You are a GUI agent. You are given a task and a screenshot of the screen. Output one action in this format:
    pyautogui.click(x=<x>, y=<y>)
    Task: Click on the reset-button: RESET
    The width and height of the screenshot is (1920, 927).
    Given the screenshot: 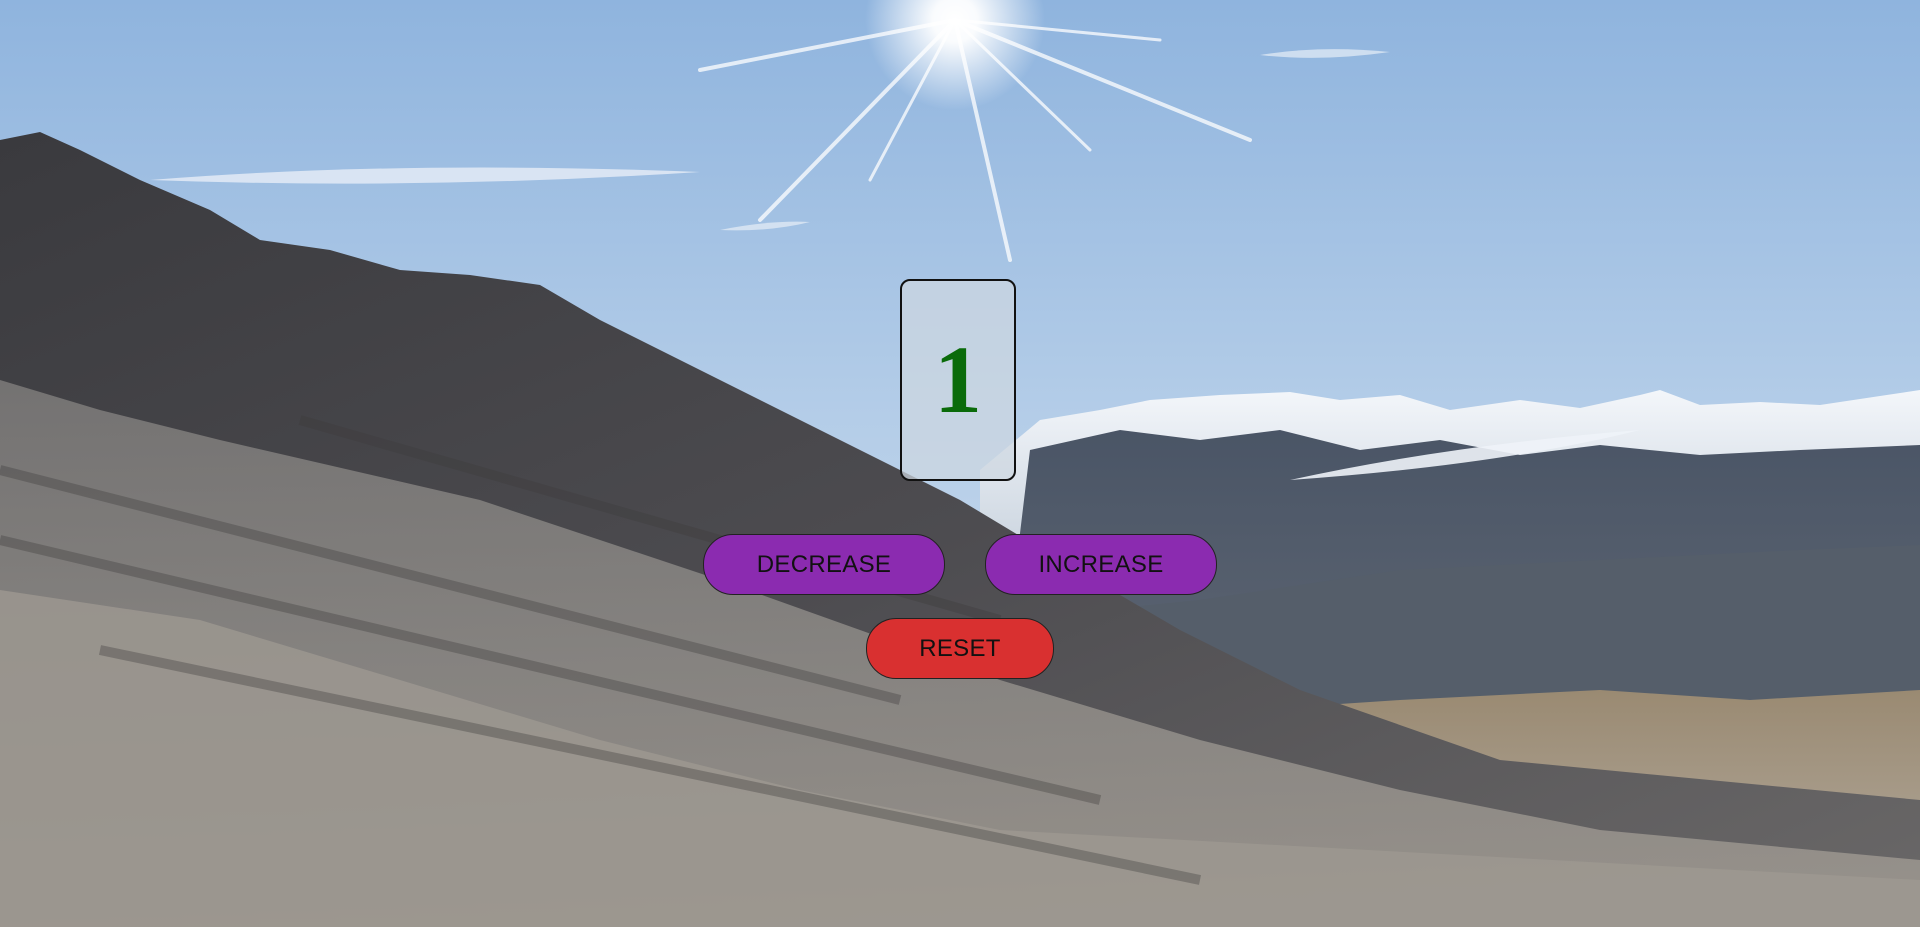 What is the action you would take?
    pyautogui.click(x=960, y=648)
    